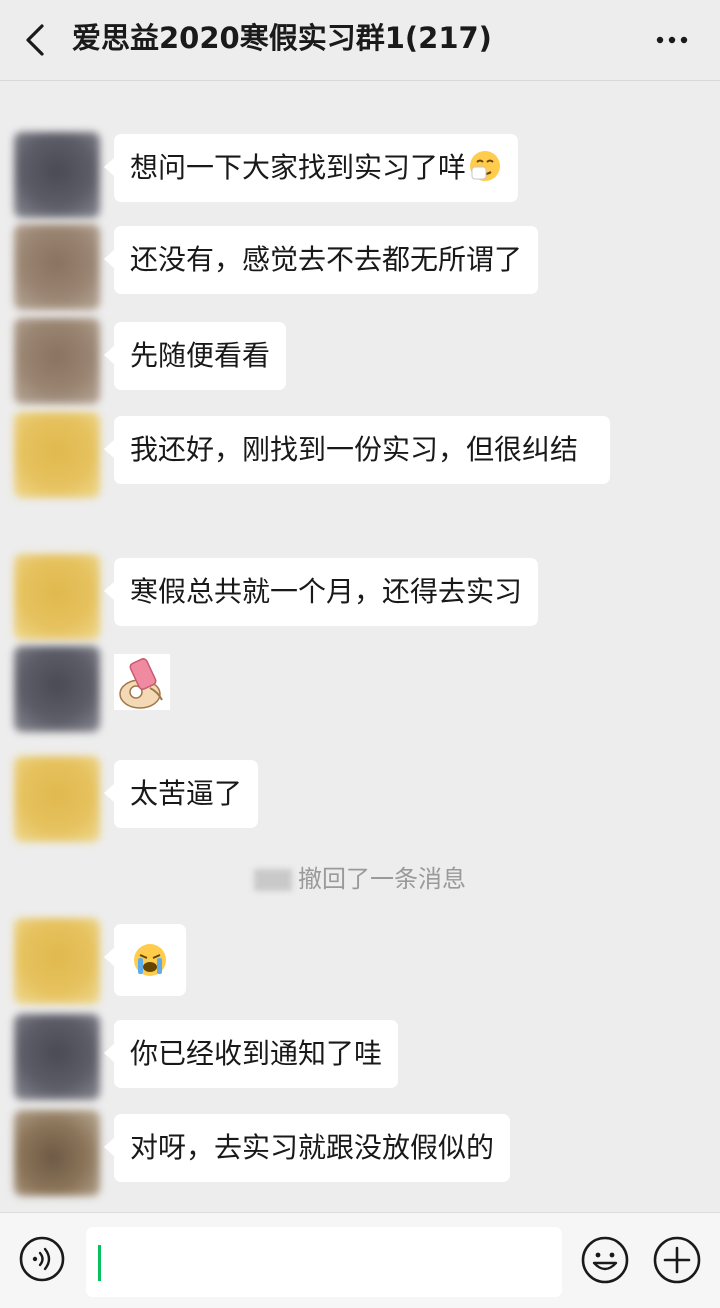  I want to click on message-bubble: 还没有，感觉去不去都无所谓了, so click(321, 260).